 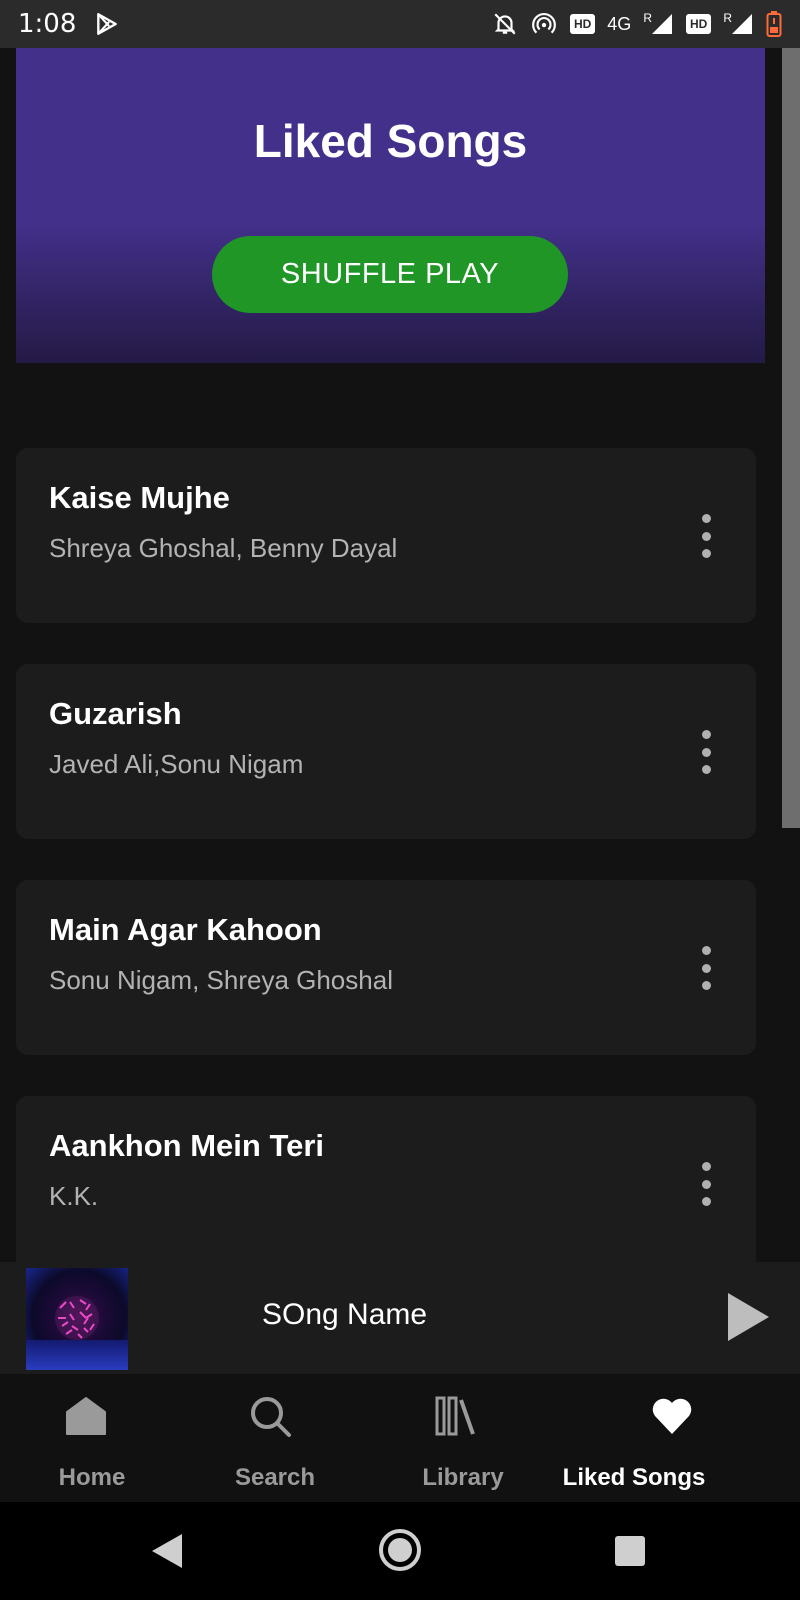 I want to click on hd-badge-2: HD, so click(x=698, y=24).